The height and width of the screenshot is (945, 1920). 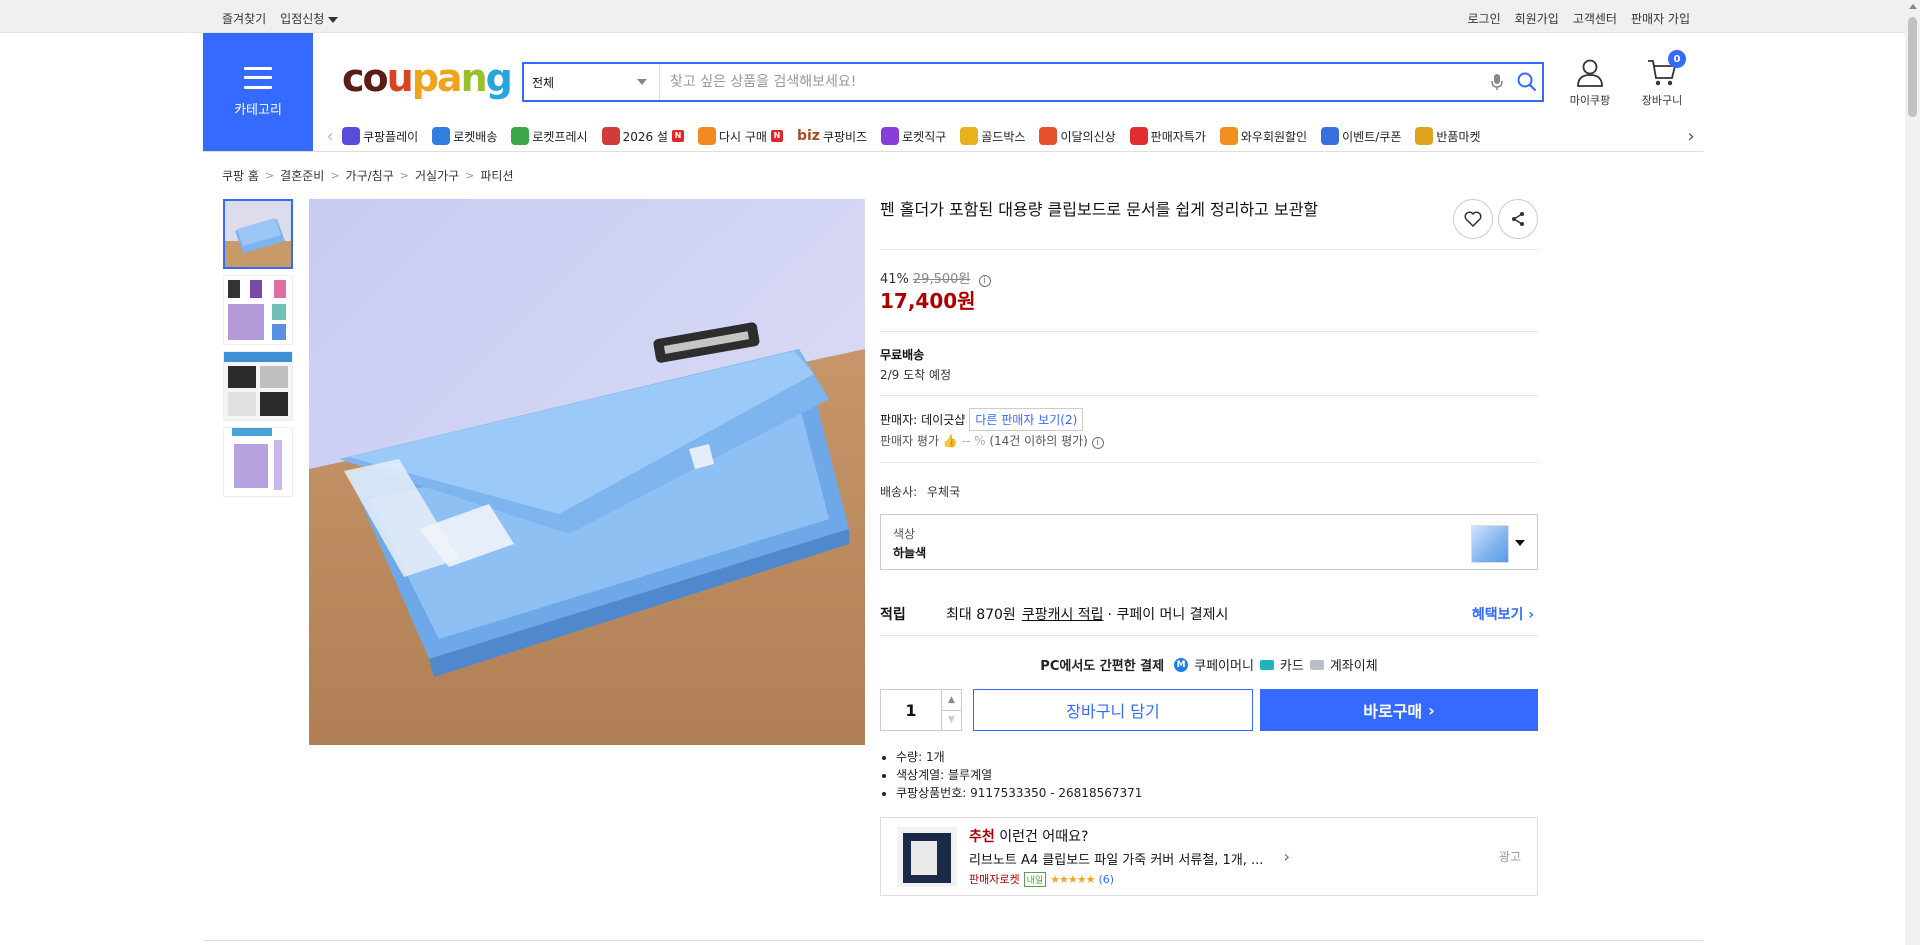 I want to click on coupang-logo: coupang, so click(x=427, y=78).